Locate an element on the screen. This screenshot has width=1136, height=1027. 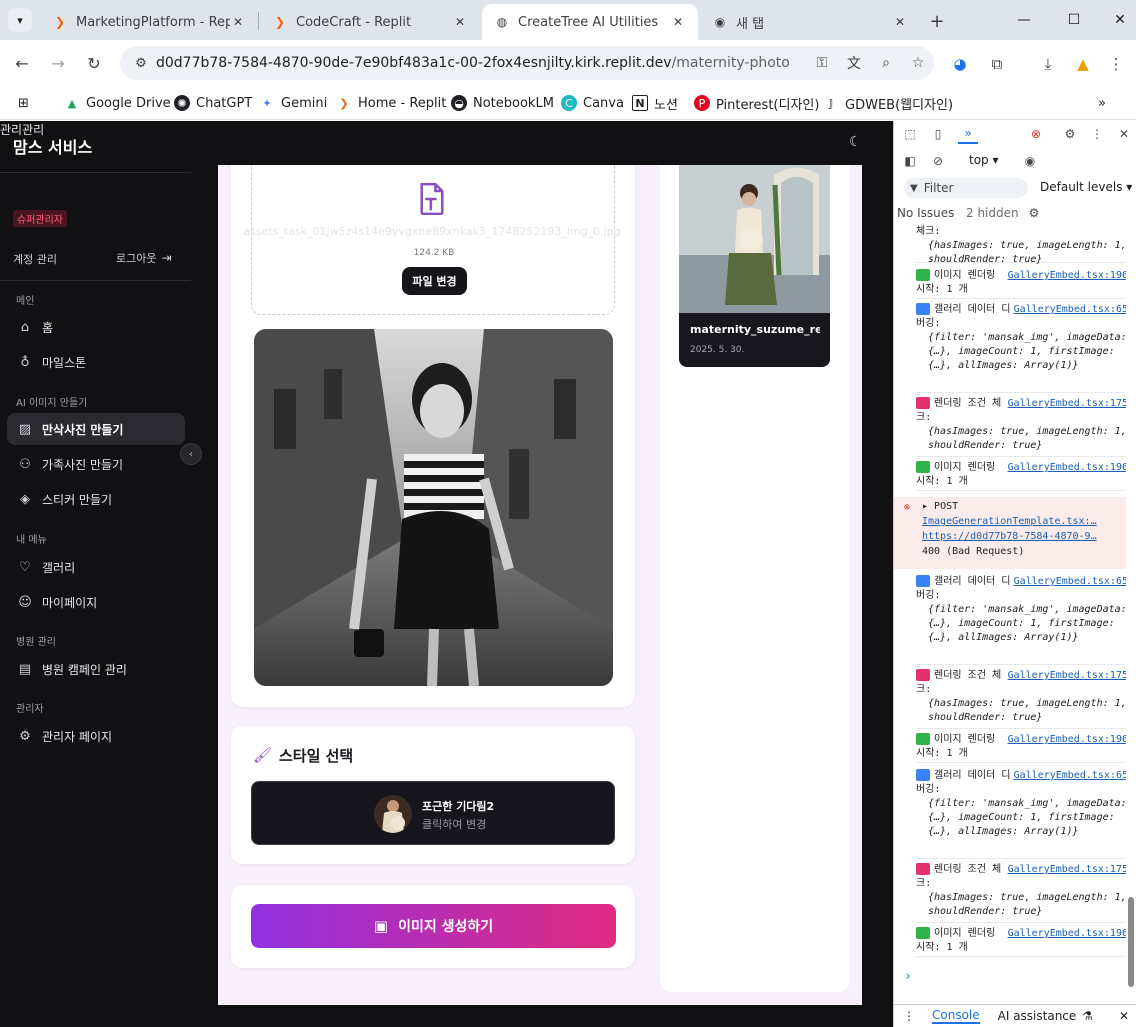
reload-icon: ↻ is located at coordinates (94, 63).